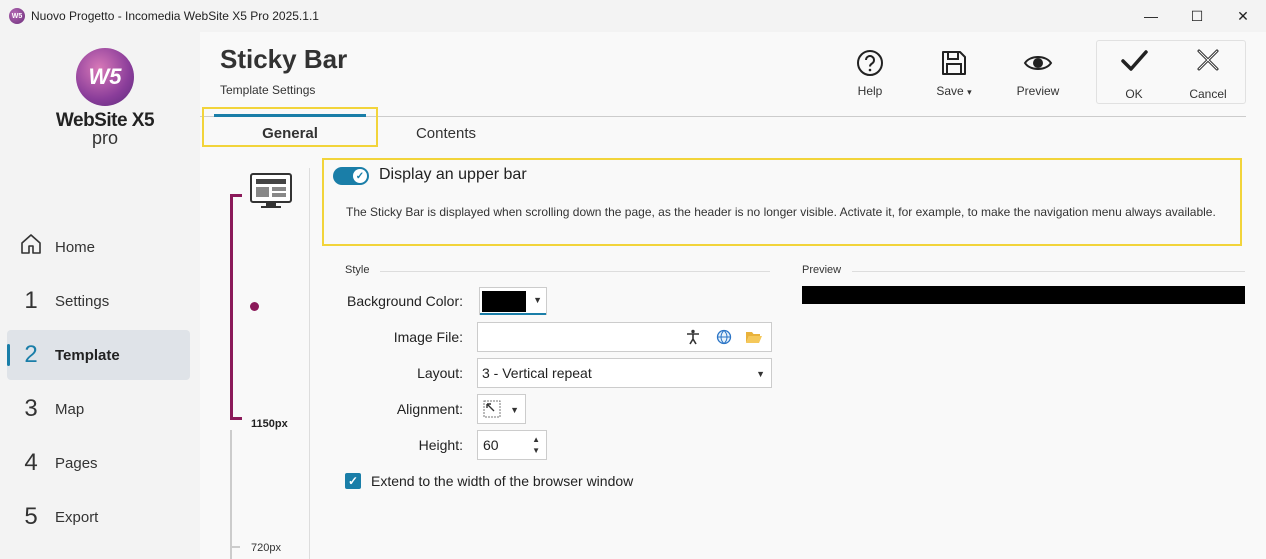 Image resolution: width=1266 pixels, height=559 pixels. I want to click on sidebar-item-pages: 4 Pages, so click(98, 463).